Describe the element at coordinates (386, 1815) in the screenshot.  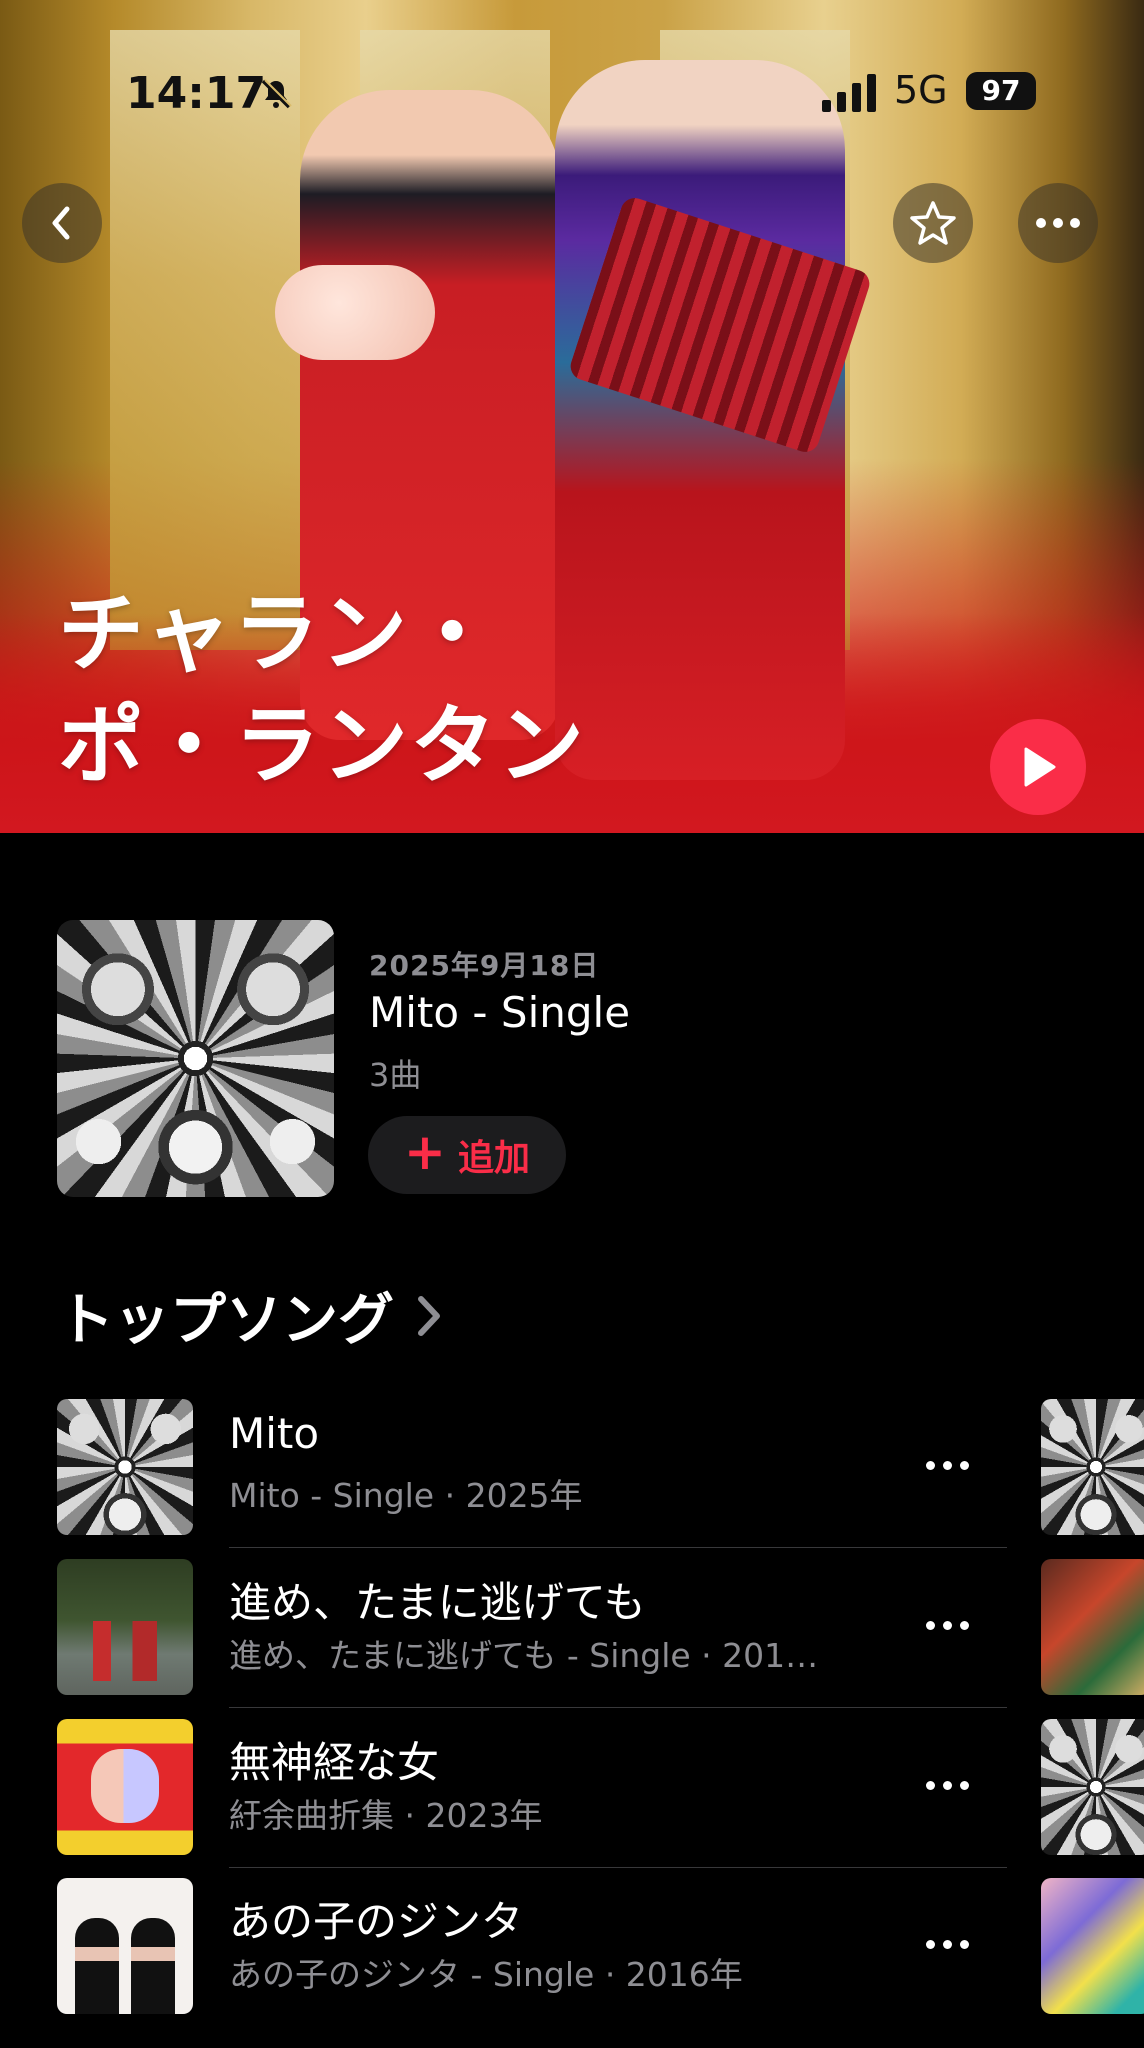
I see `song-subtitle: 紆余曲折集 · 2023年` at that location.